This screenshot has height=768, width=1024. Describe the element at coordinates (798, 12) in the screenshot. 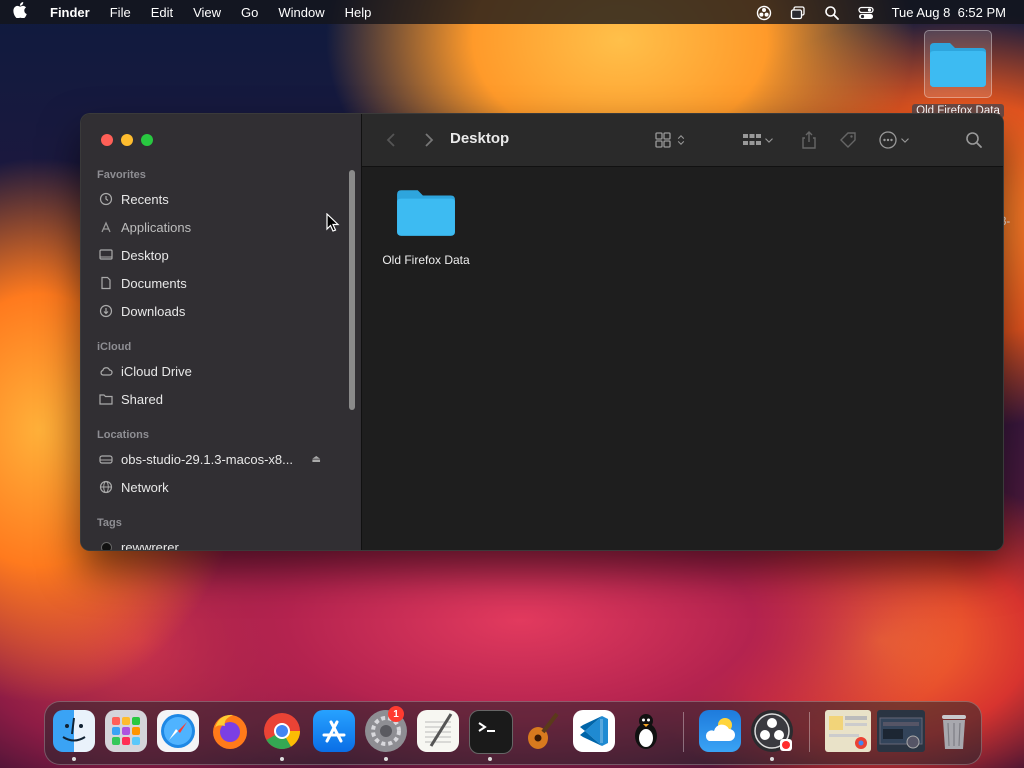

I see `screen-mirroring-icon` at that location.